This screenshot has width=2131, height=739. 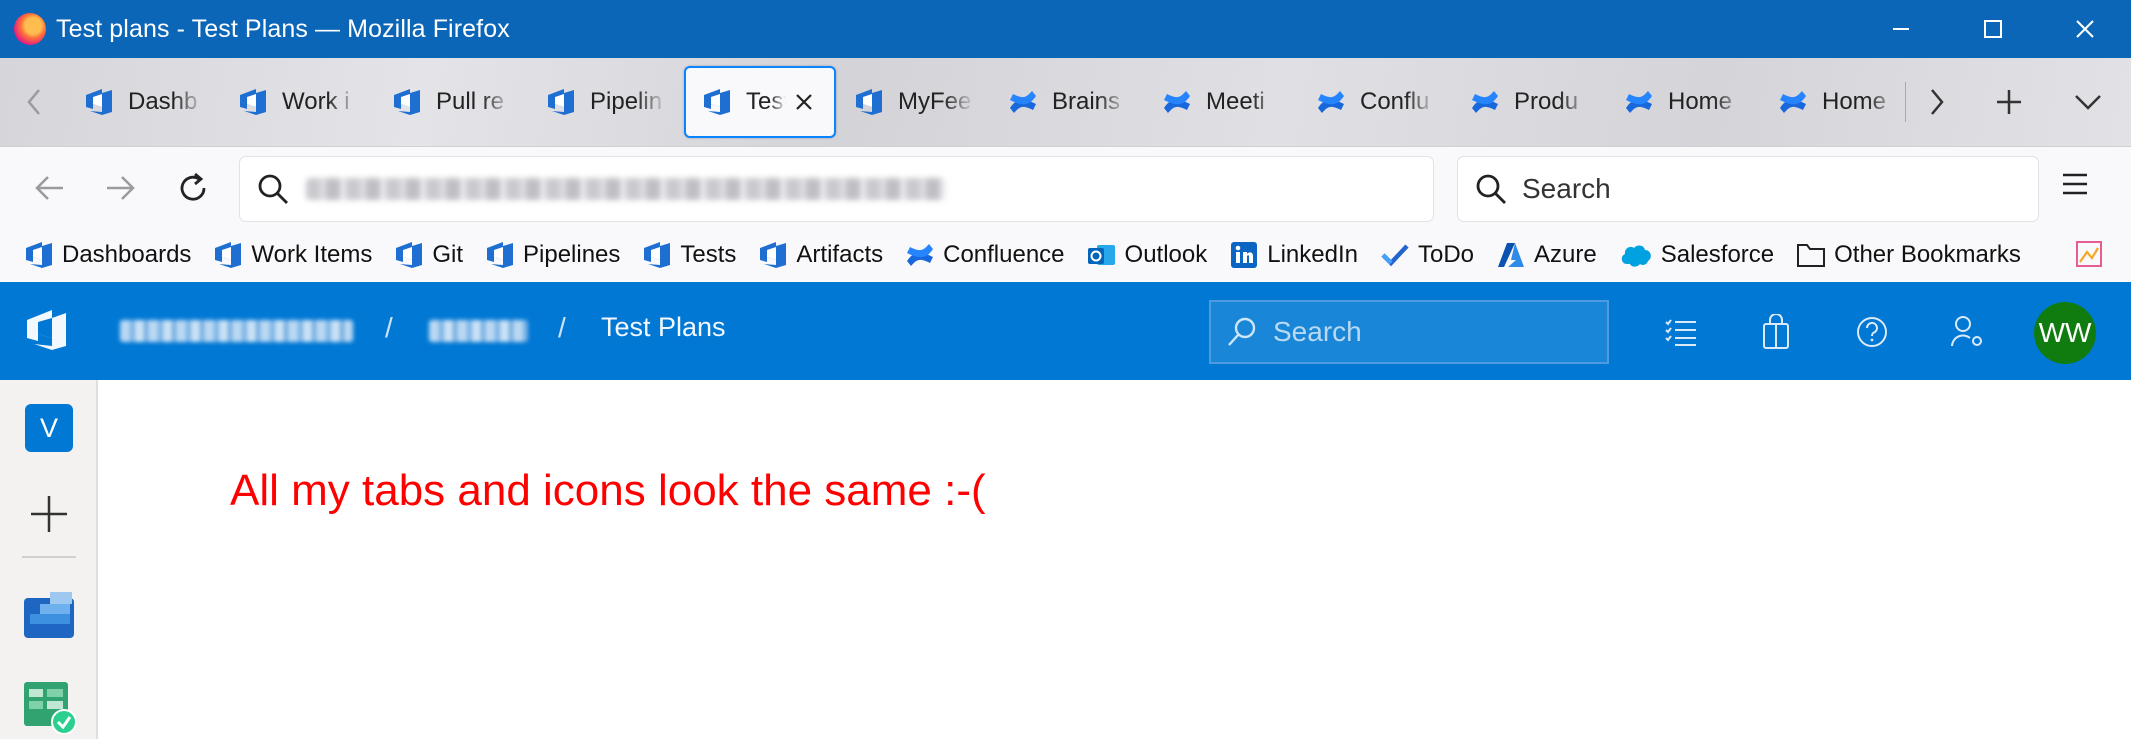 I want to click on bookmark-item: LinkedIn, so click(x=1293, y=255).